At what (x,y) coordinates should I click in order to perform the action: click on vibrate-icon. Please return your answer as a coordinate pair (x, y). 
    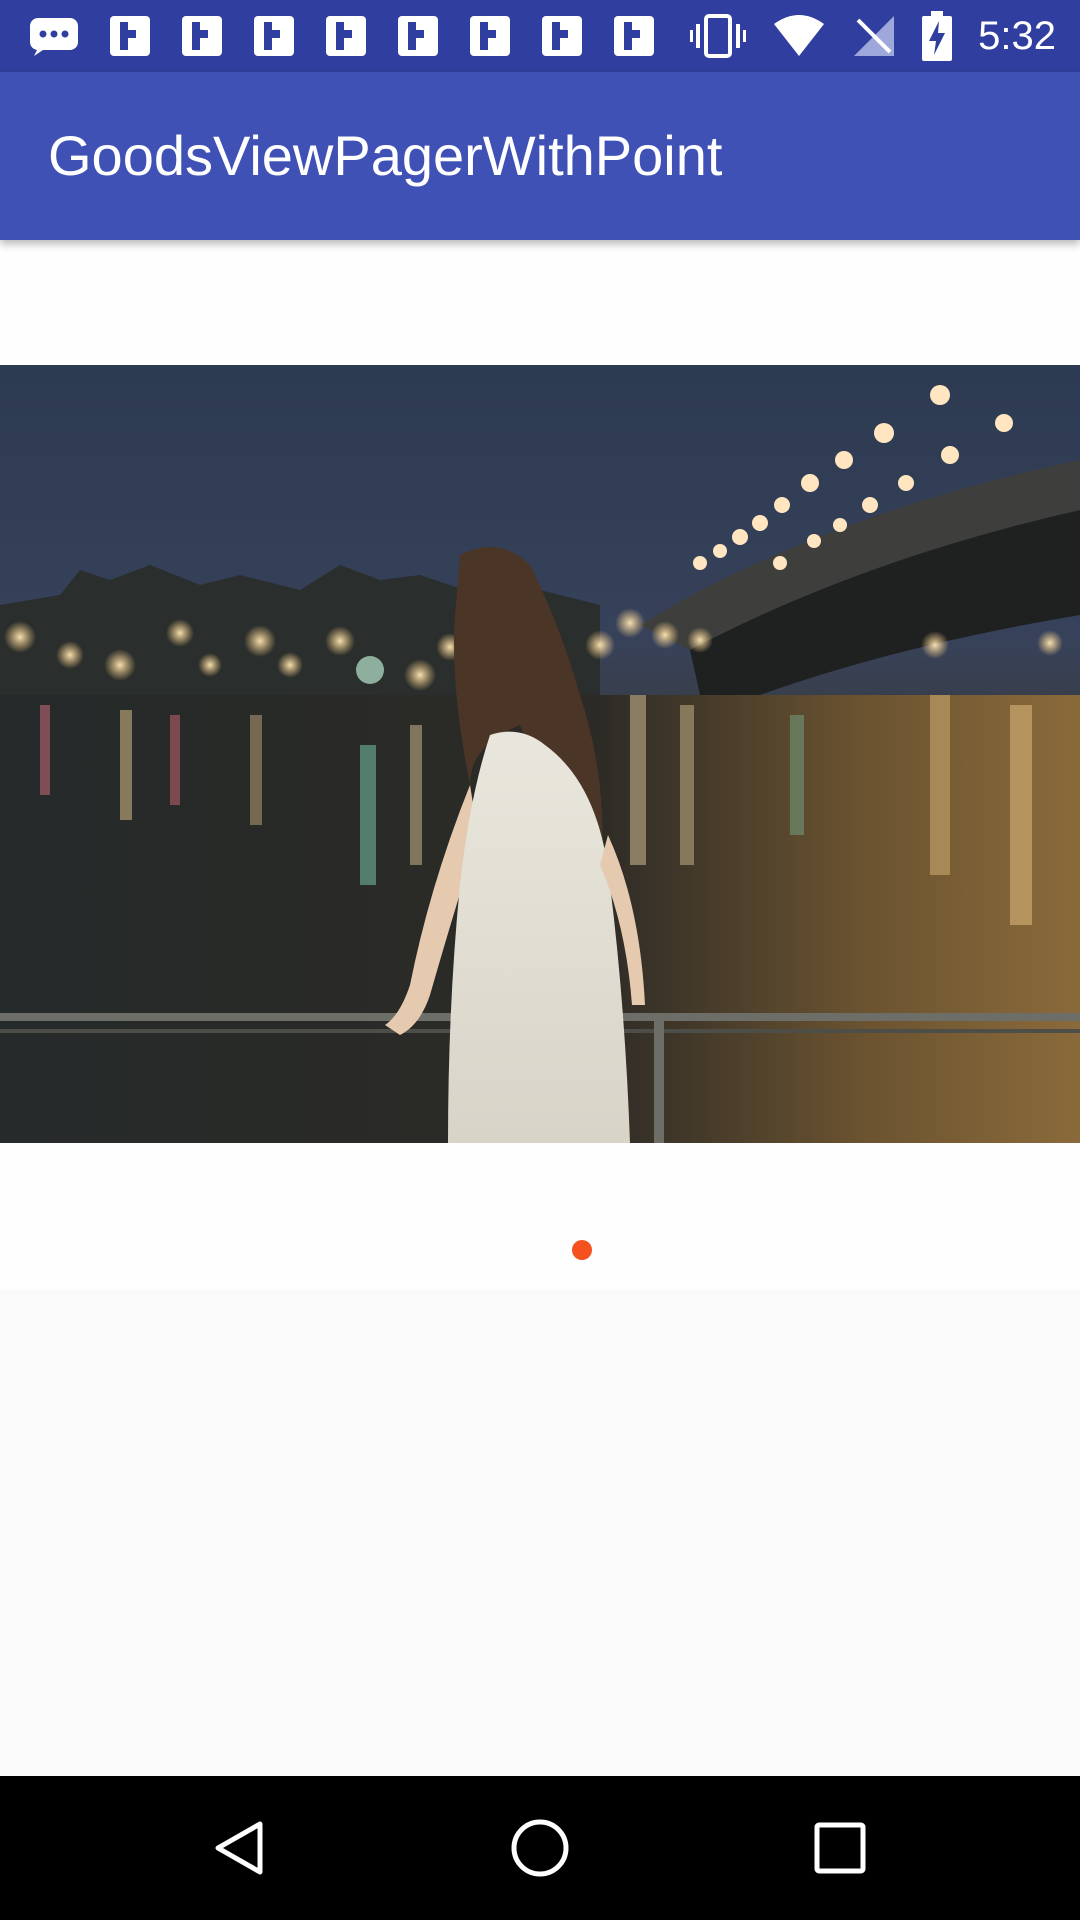
    Looking at the image, I should click on (718, 36).